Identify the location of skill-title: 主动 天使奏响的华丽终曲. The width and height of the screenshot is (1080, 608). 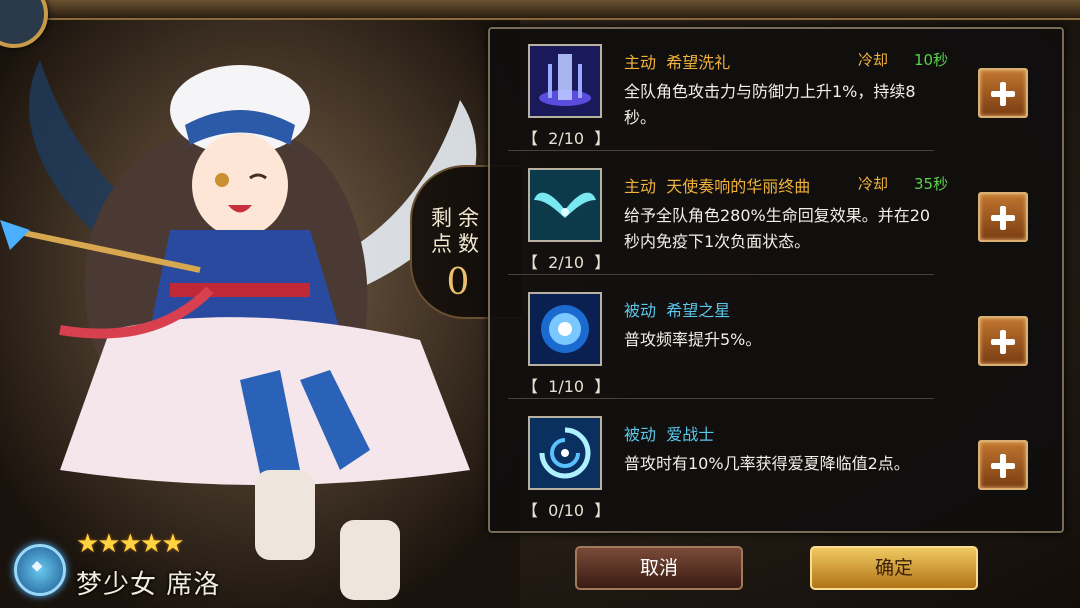
(717, 185).